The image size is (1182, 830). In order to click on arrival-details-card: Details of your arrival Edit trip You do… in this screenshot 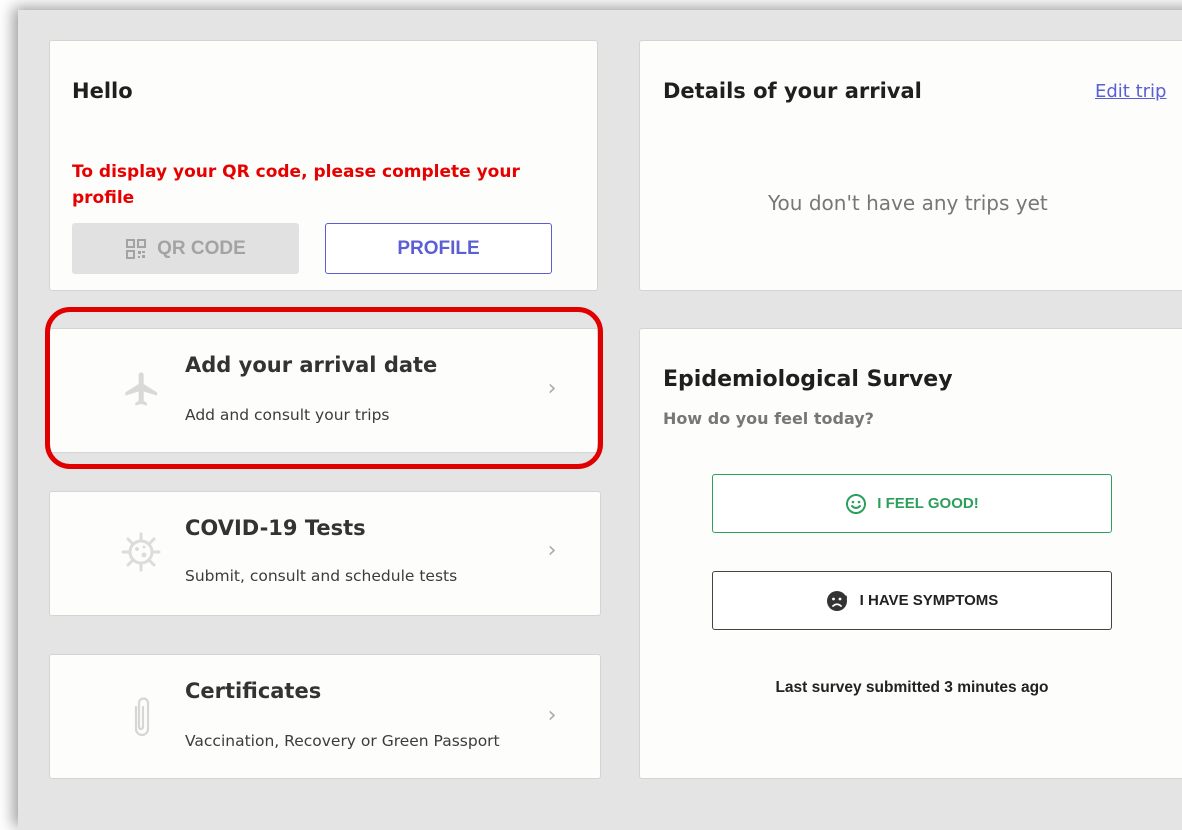, I will do `click(910, 165)`.